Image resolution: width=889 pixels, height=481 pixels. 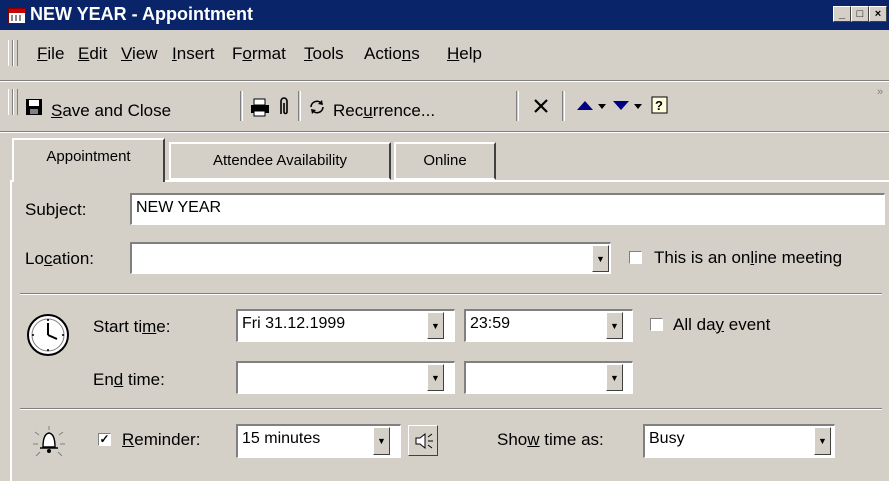 I want to click on next-item-icon, so click(x=621, y=105).